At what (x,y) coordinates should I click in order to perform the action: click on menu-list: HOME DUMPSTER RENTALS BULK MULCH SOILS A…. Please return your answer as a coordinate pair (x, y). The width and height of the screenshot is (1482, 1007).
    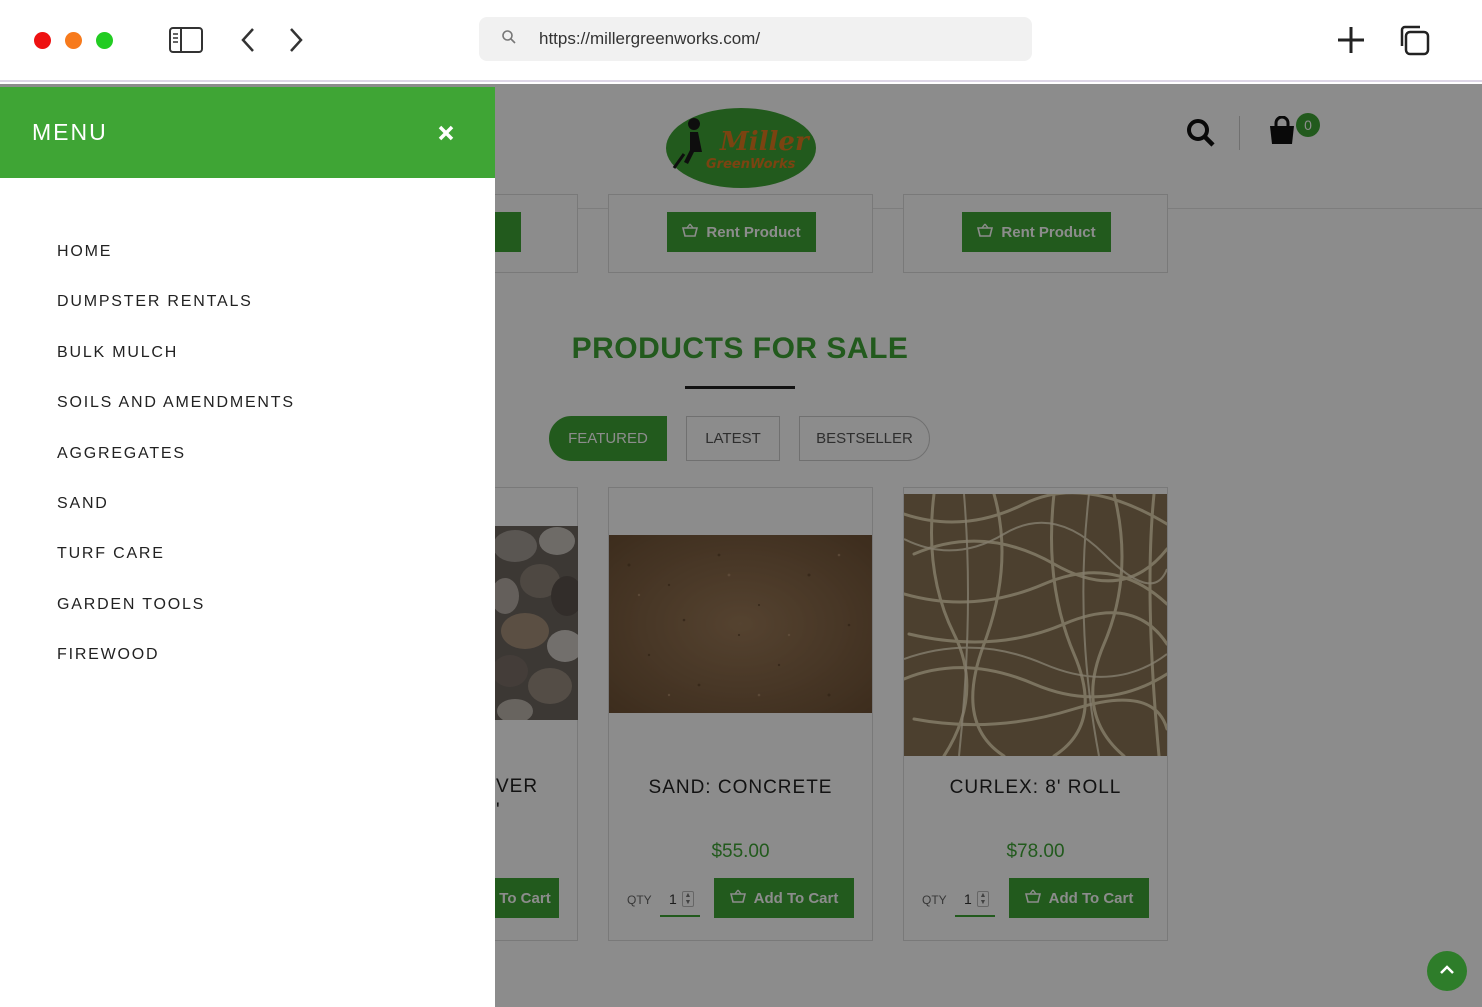
    Looking at the image, I should click on (176, 470).